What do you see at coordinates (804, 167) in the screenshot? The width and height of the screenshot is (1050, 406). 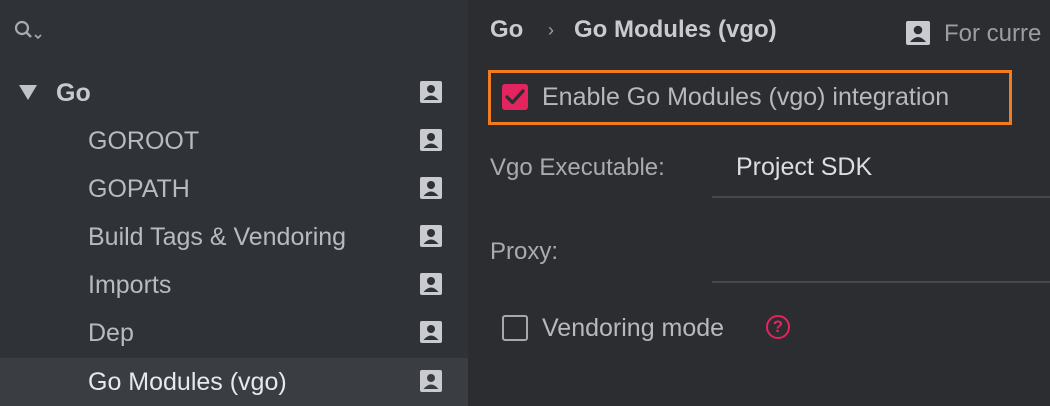 I see `vgo-executable-field: Project SDK` at bounding box center [804, 167].